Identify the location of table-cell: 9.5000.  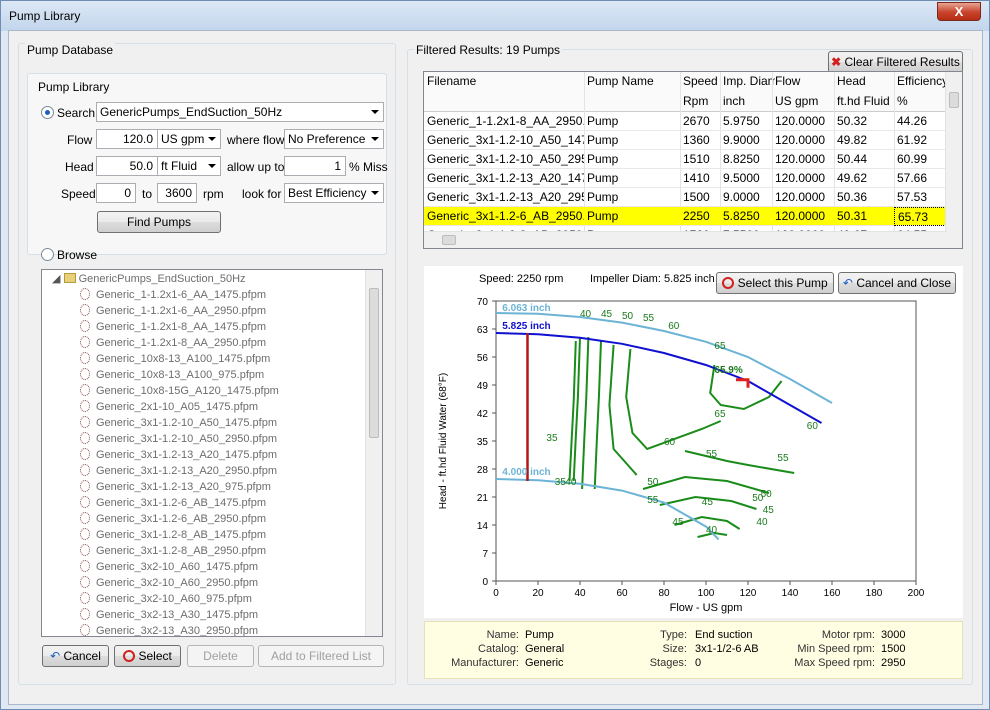
(741, 178).